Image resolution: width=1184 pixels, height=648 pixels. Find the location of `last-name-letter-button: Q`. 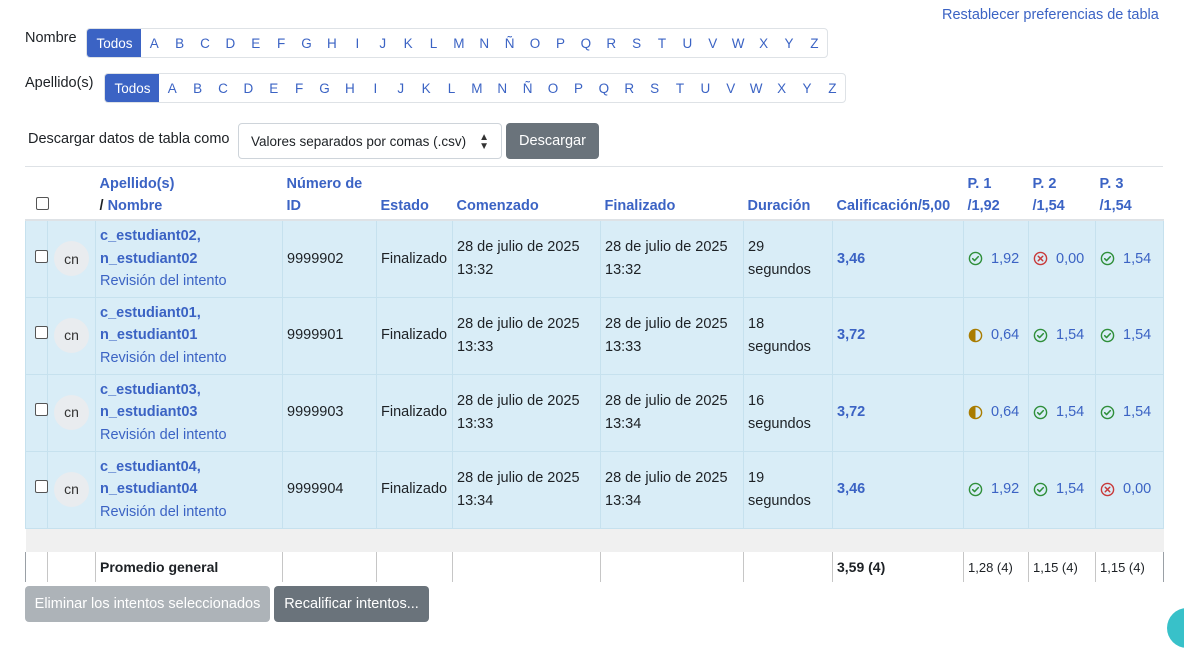

last-name-letter-button: Q is located at coordinates (603, 88).